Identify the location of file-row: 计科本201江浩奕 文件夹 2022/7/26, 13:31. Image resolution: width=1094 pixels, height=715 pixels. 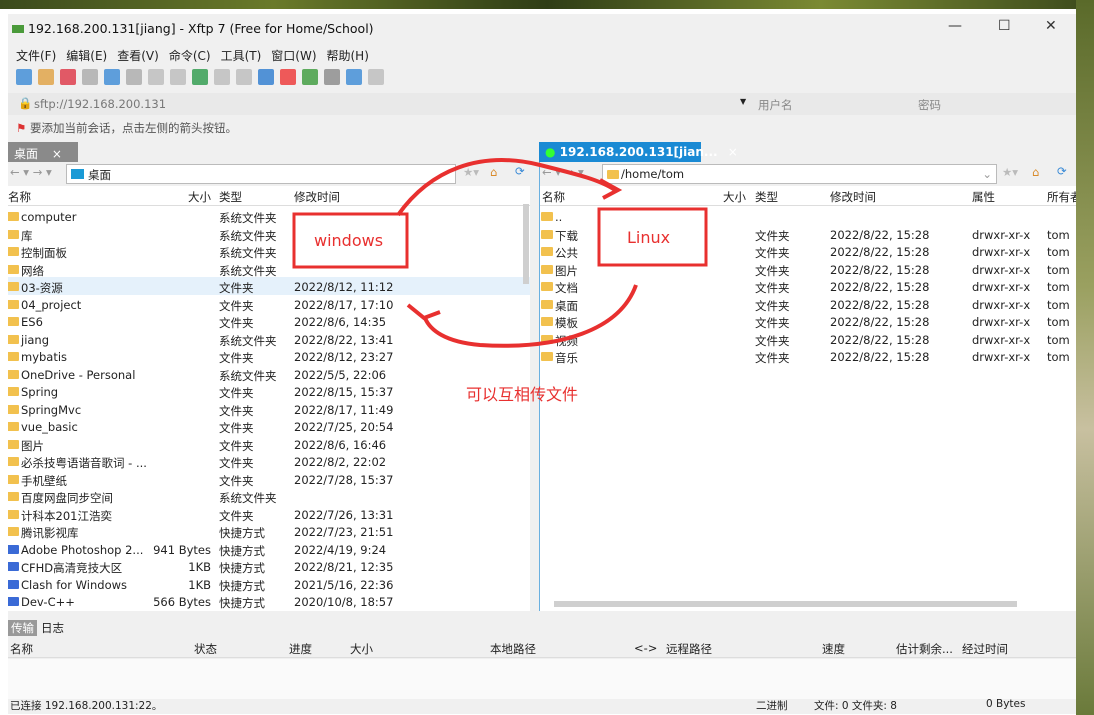
(269, 514).